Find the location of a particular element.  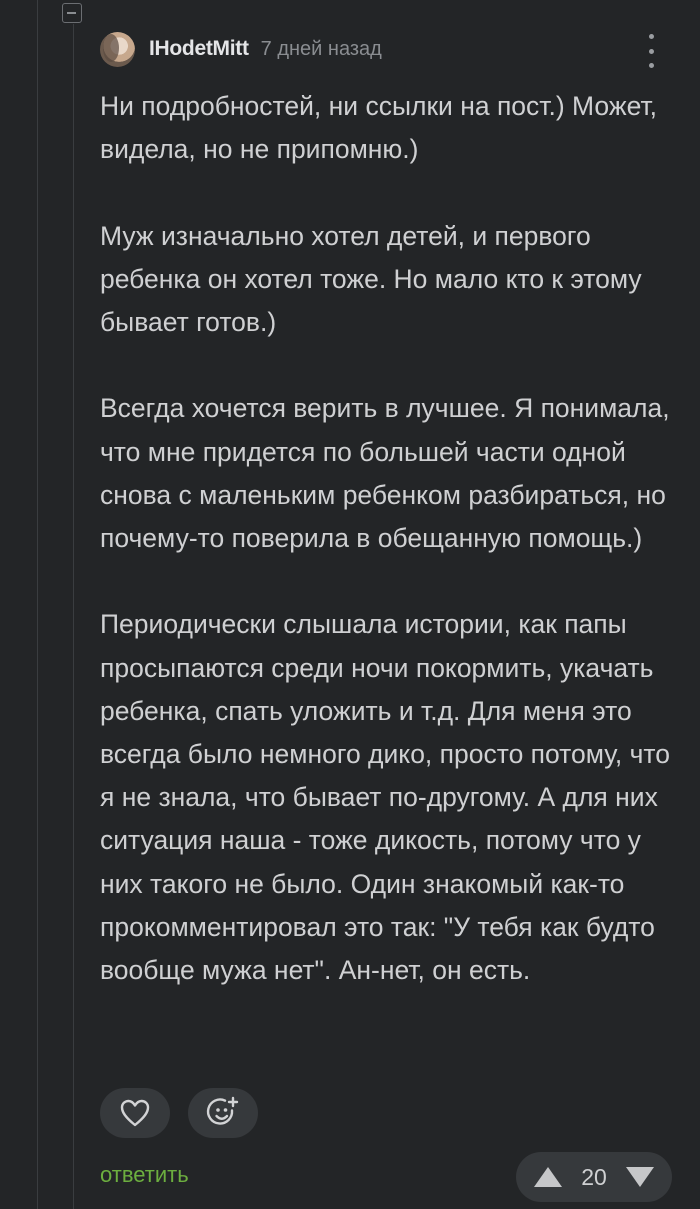

reply-link: ответить is located at coordinates (144, 1175).